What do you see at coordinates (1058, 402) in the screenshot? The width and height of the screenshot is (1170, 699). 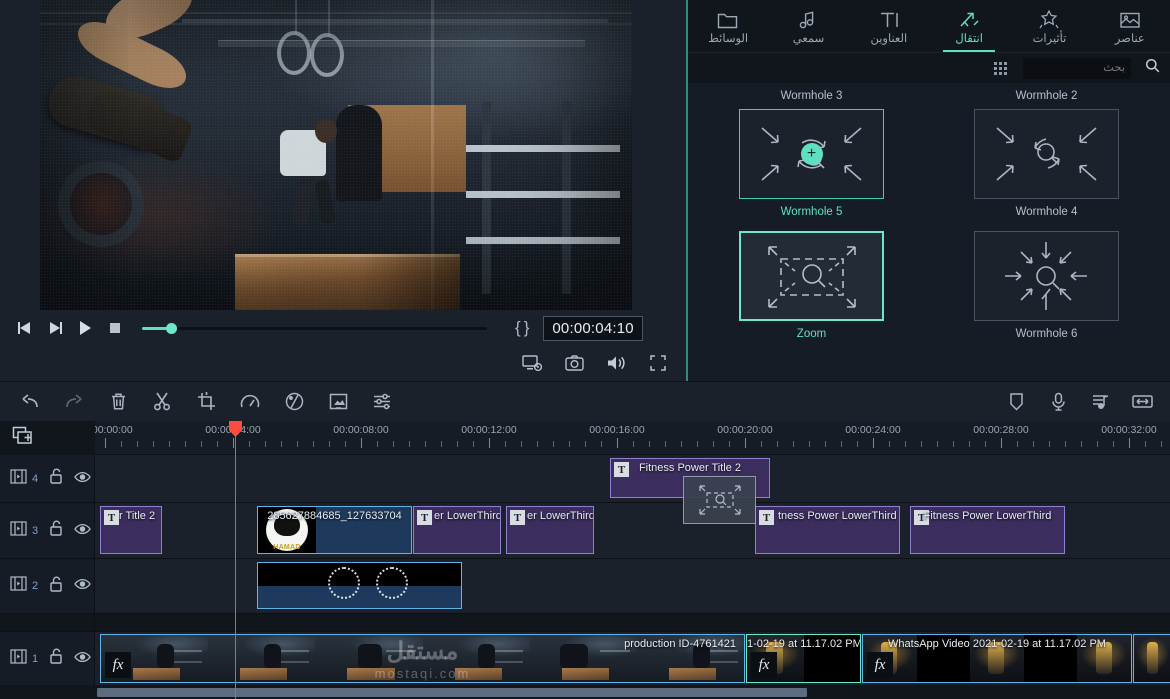 I see `microphone-icon` at bounding box center [1058, 402].